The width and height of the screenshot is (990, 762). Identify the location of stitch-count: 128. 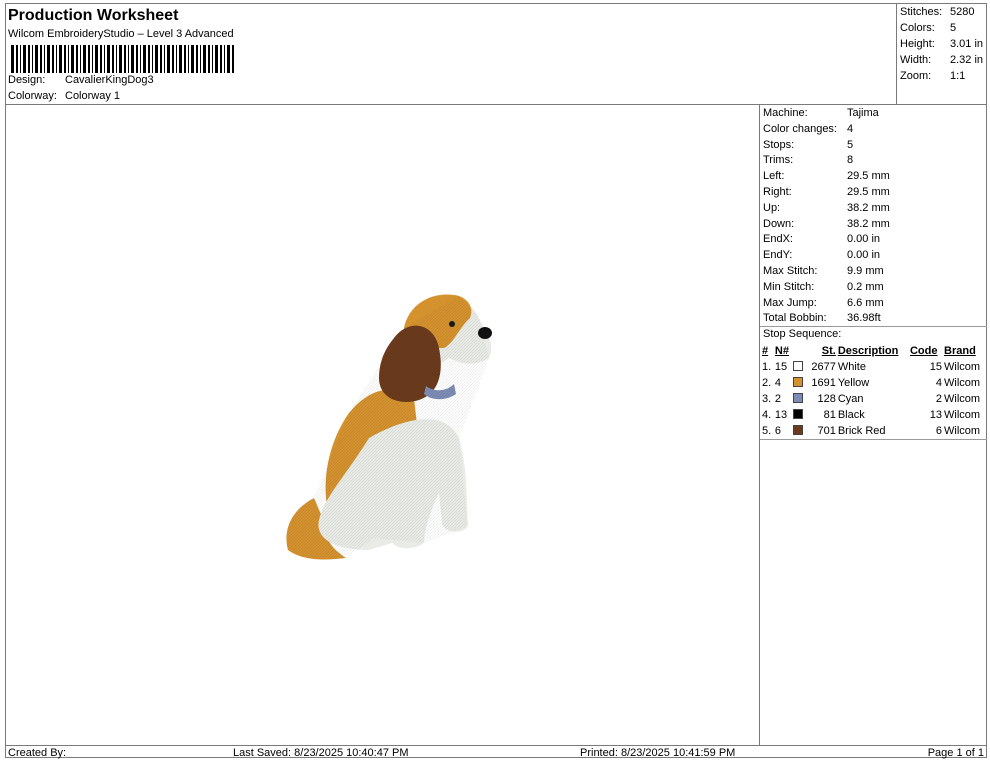
(826, 399).